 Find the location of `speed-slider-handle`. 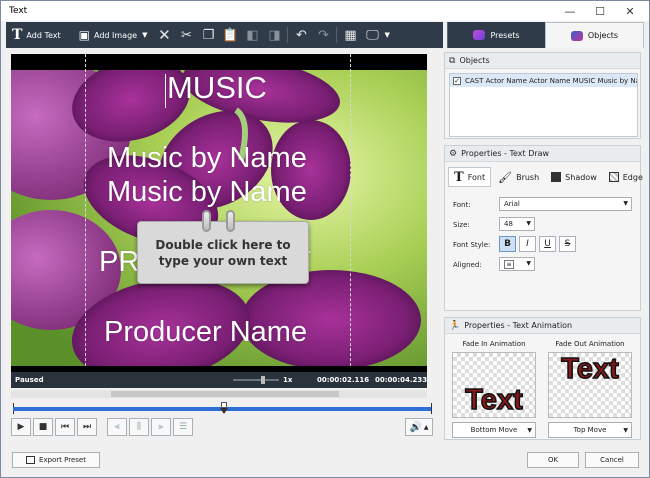

speed-slider-handle is located at coordinates (263, 380).